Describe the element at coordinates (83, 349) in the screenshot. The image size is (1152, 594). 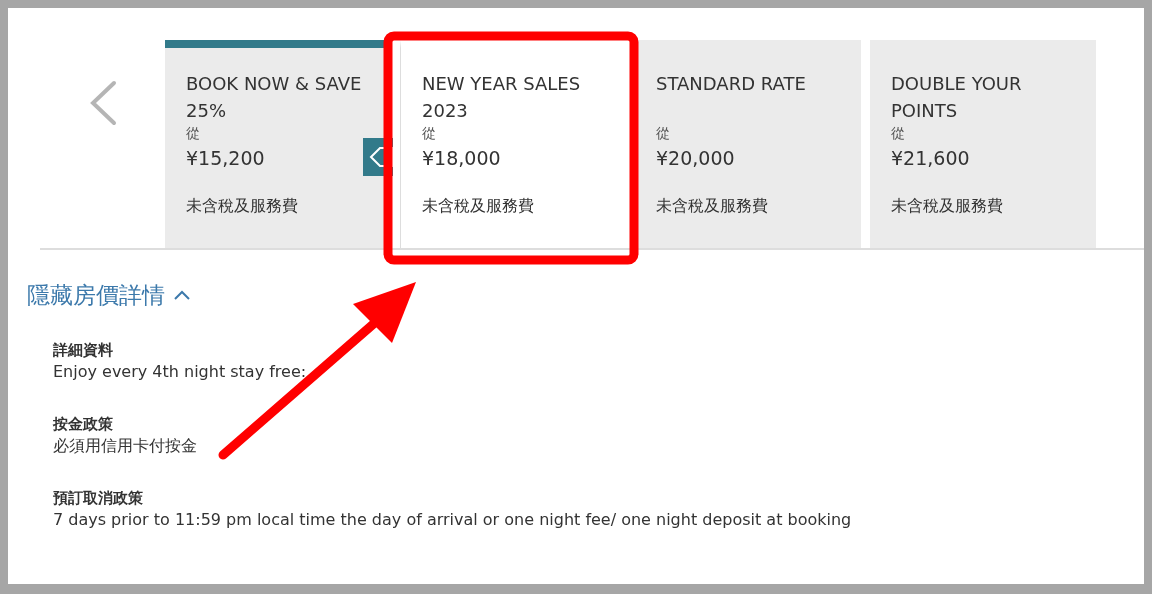
I see `detail-label: 詳細資料` at that location.